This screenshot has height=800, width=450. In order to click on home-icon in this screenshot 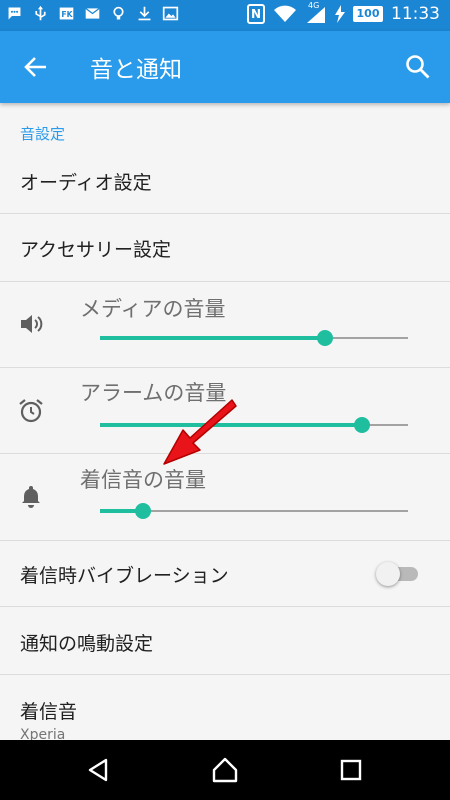, I will do `click(225, 770)`.